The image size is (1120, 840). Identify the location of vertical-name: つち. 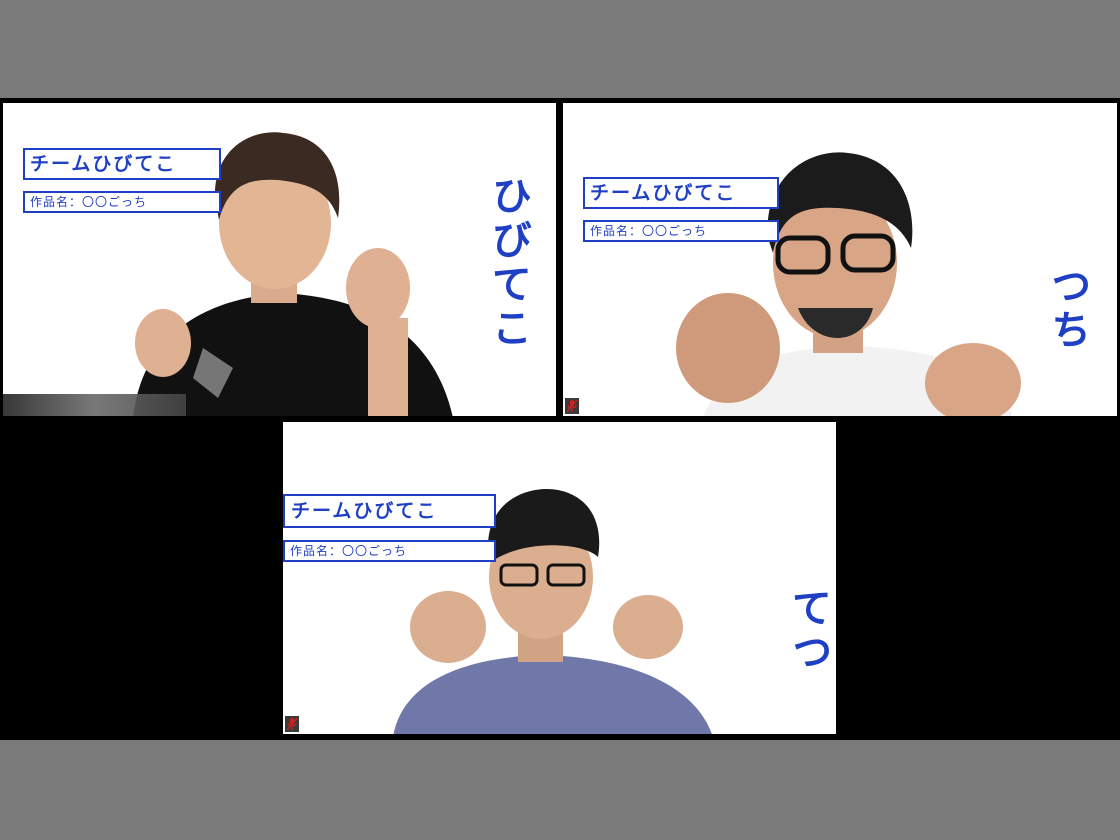
(1067, 309).